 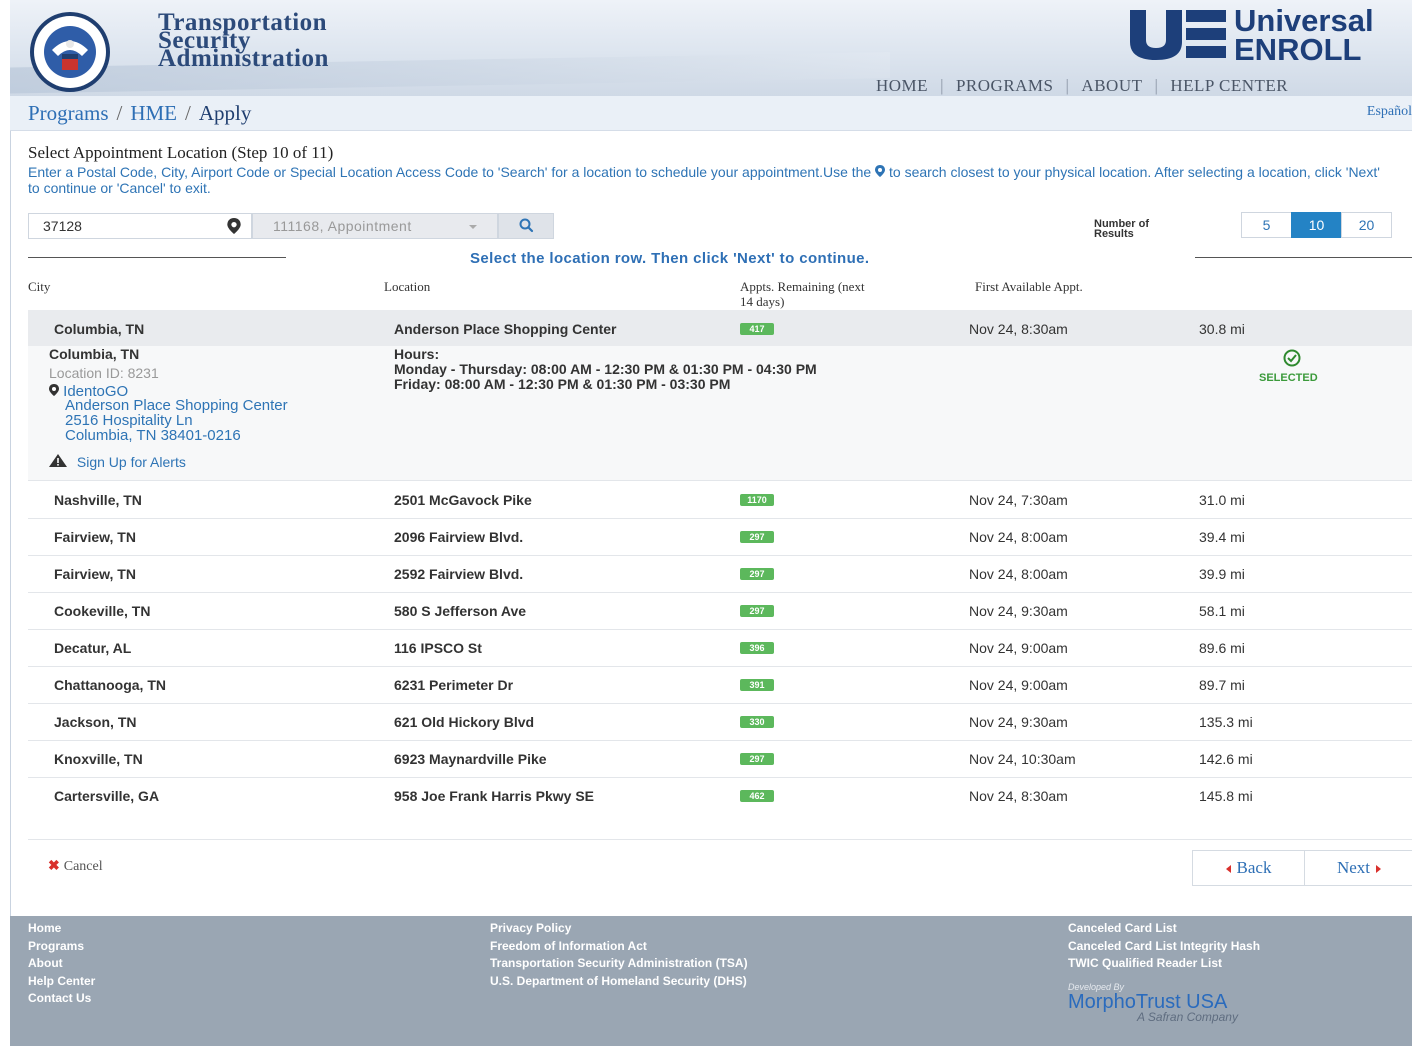 I want to click on footer-link-twic-reader-list: TWIC Qualified Reader List, so click(x=1164, y=964).